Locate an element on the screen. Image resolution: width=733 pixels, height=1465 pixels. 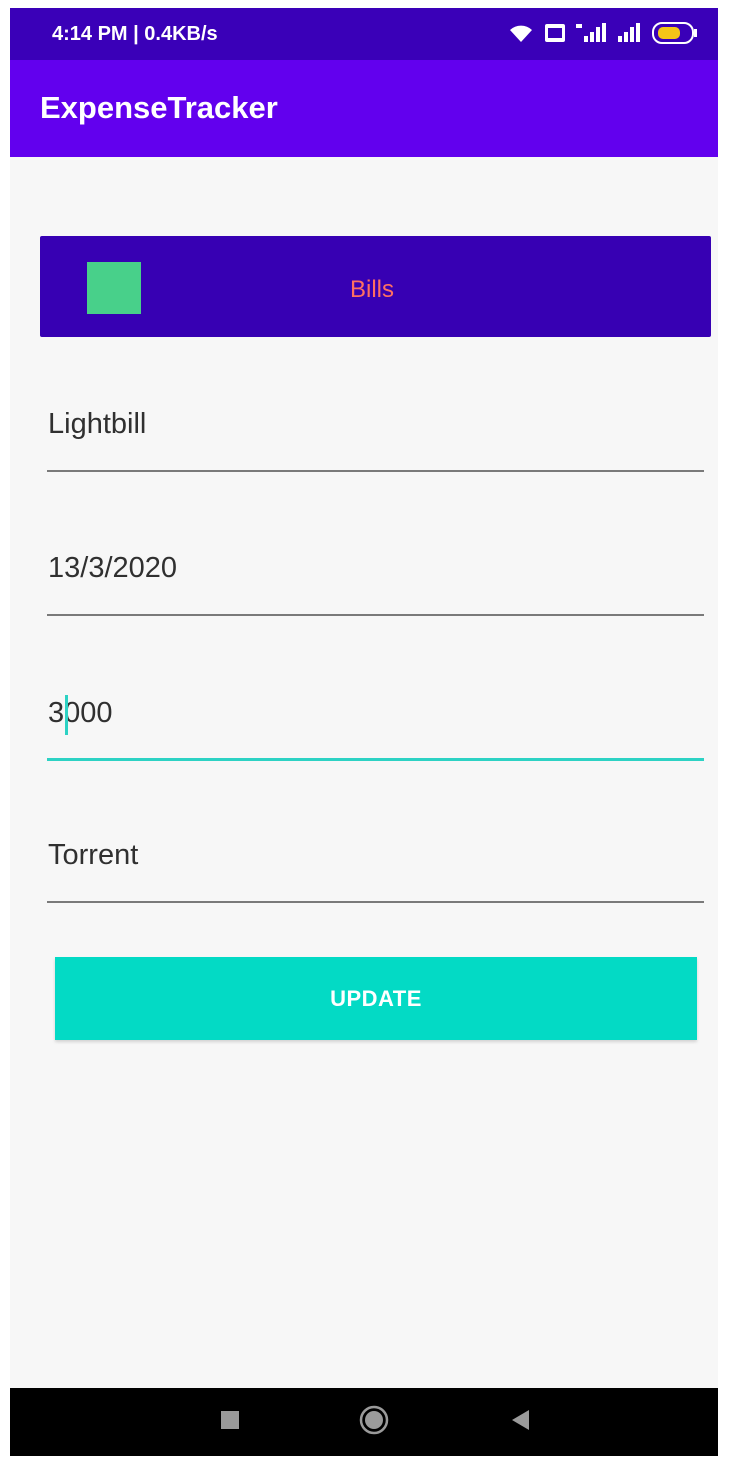
expense-amount-field: 3000 is located at coordinates (375, 726).